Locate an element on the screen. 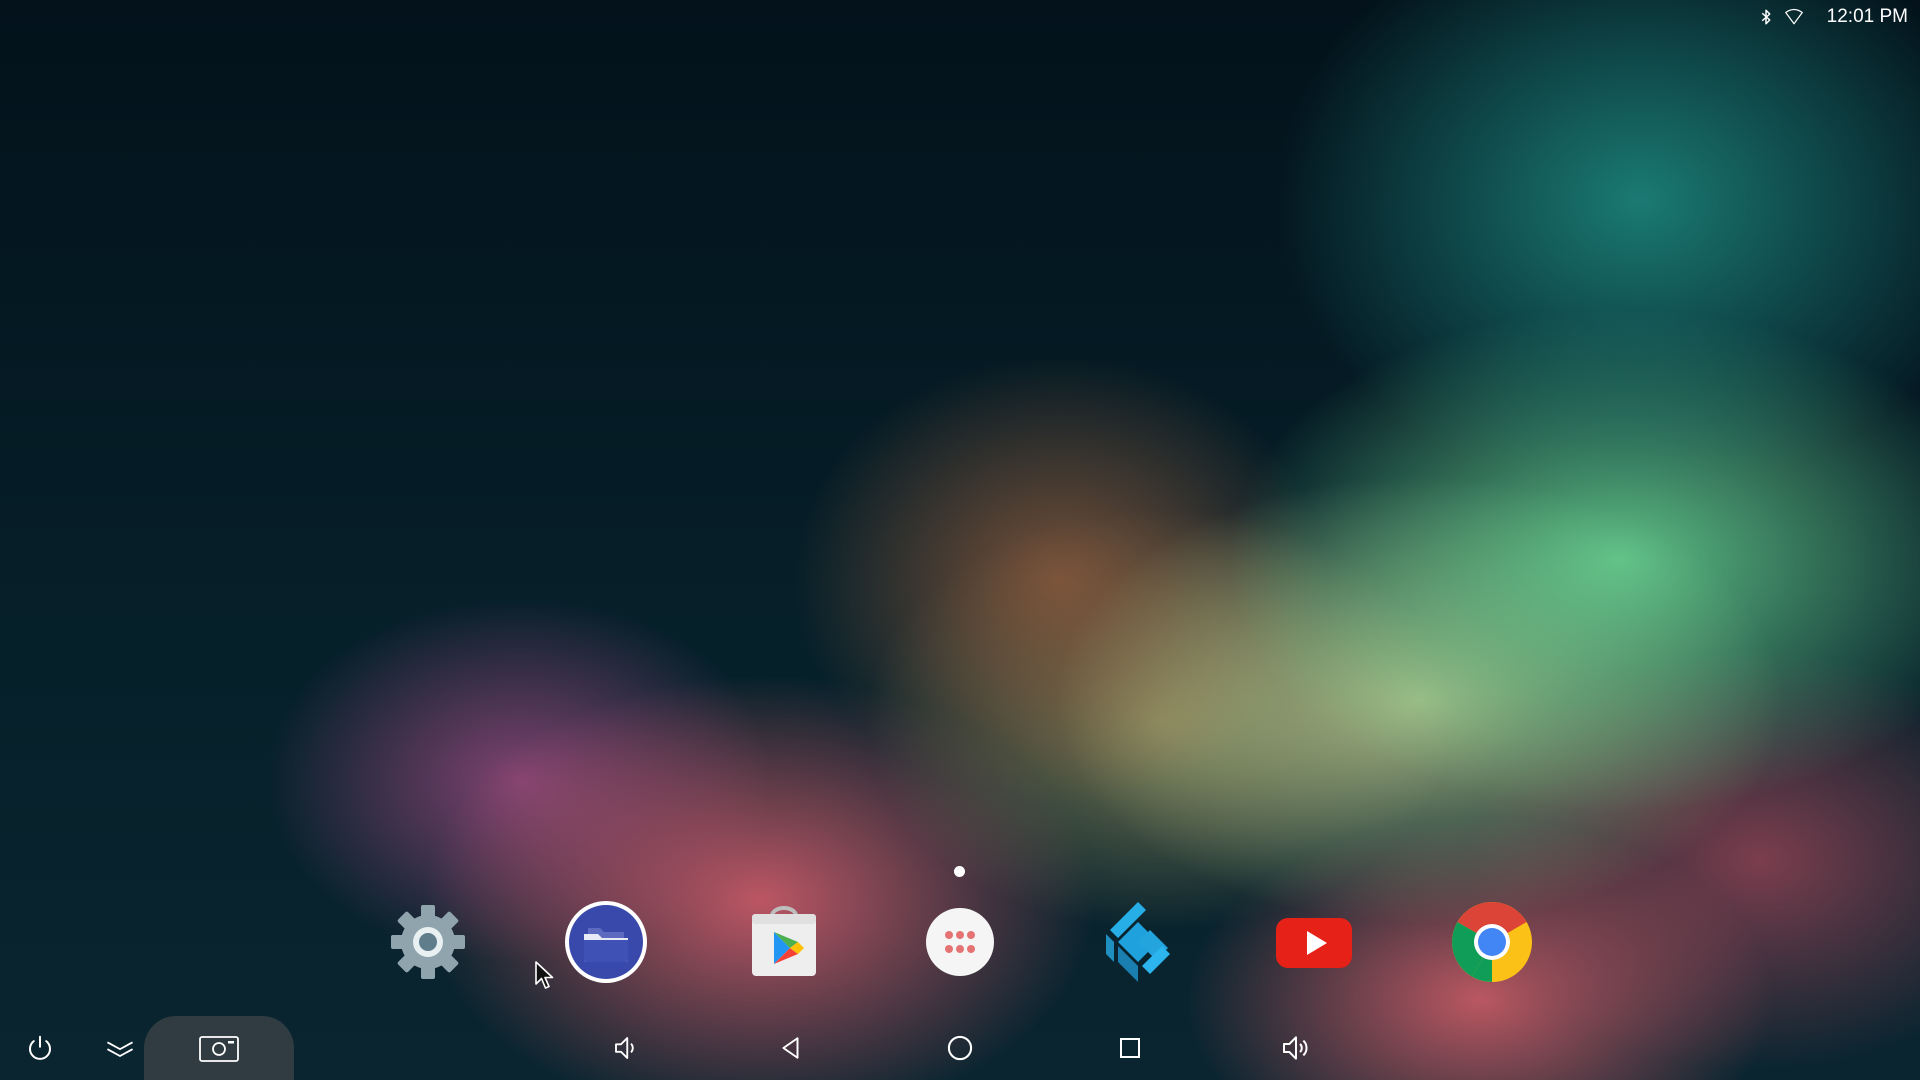 The image size is (1920, 1080). collapse-button is located at coordinates (120, 1048).